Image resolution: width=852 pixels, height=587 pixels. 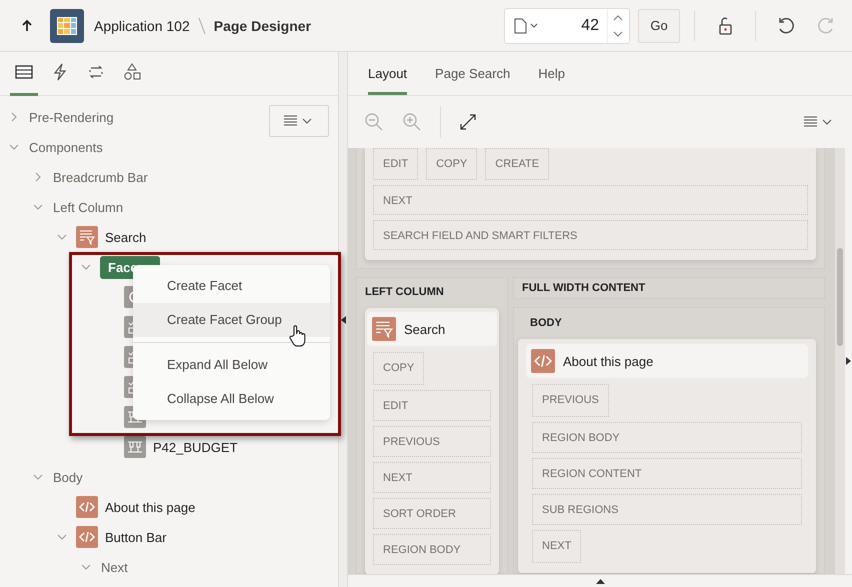 What do you see at coordinates (96, 72) in the screenshot?
I see `refresh-icon` at bounding box center [96, 72].